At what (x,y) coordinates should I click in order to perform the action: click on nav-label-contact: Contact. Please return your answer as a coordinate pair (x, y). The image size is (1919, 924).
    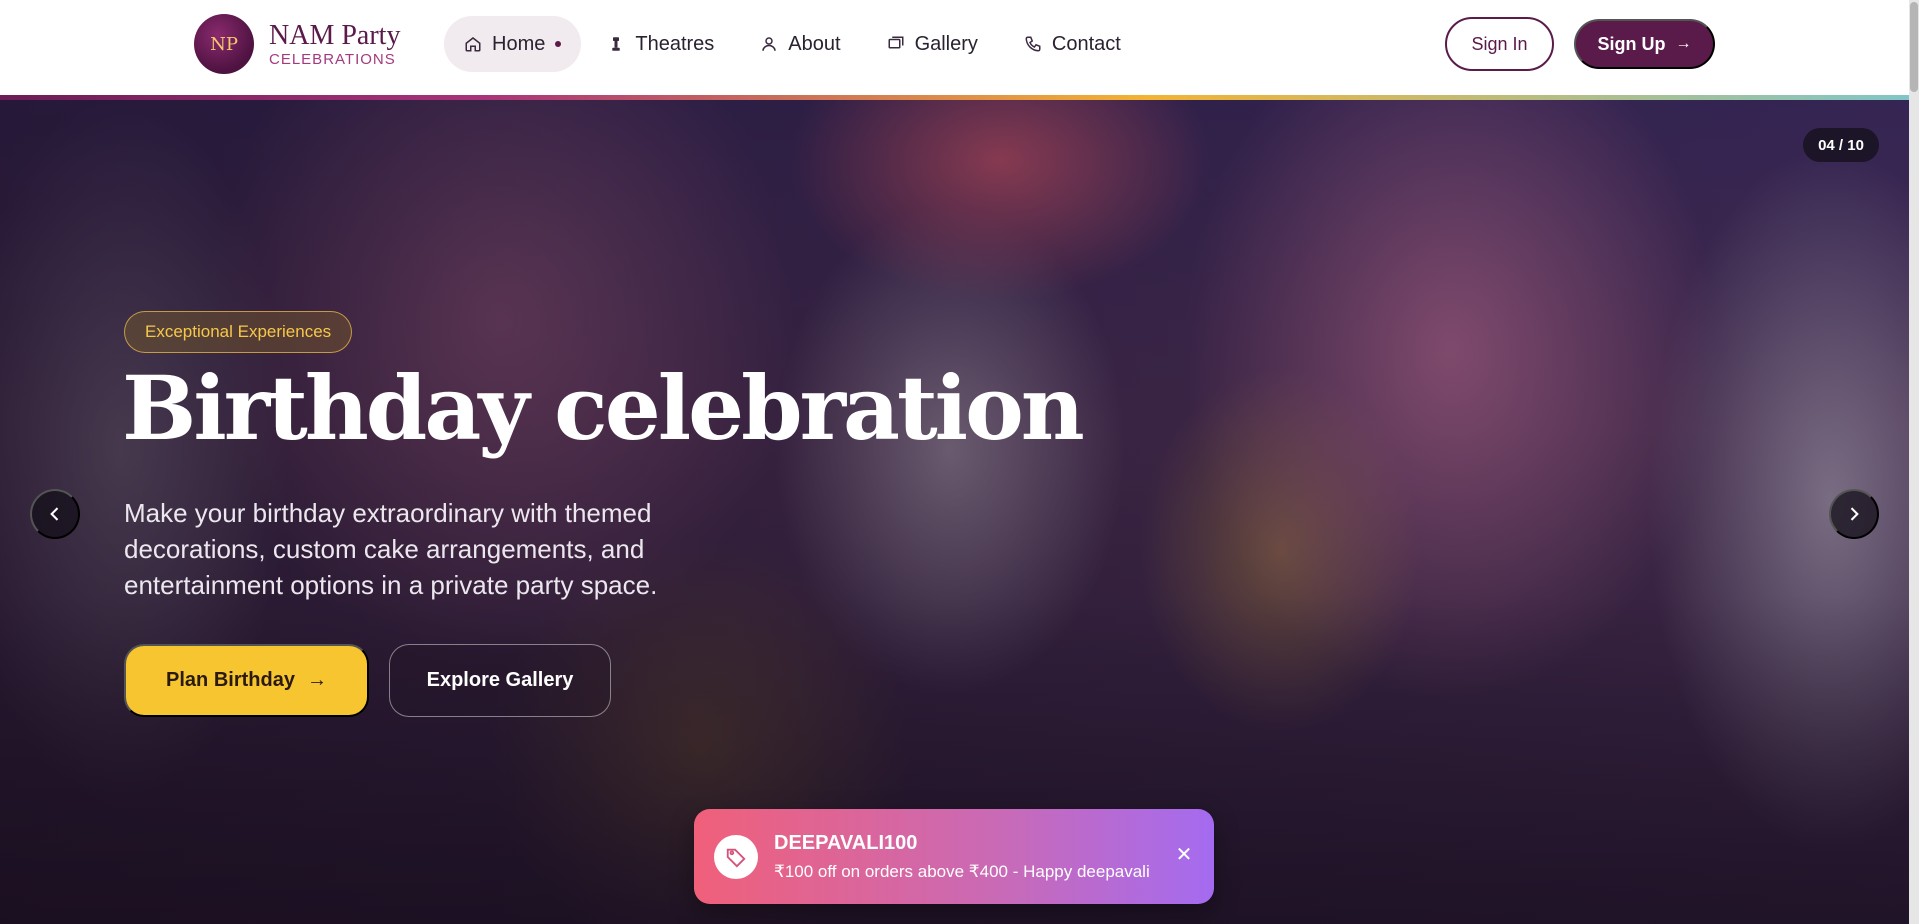
    Looking at the image, I should click on (1086, 43).